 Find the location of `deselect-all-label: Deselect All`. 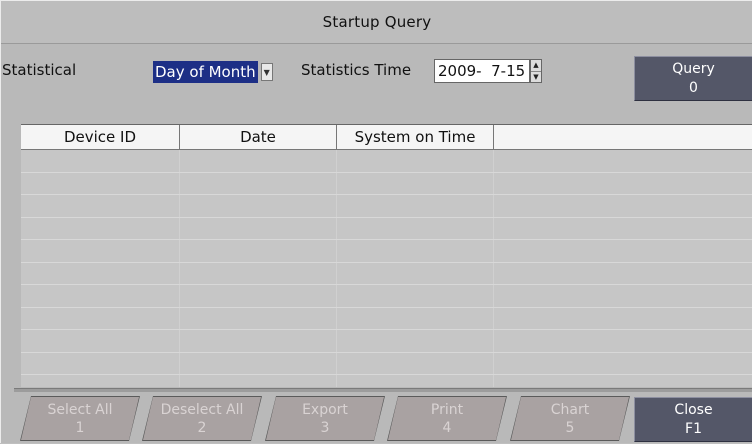

deselect-all-label: Deselect All is located at coordinates (202, 409).